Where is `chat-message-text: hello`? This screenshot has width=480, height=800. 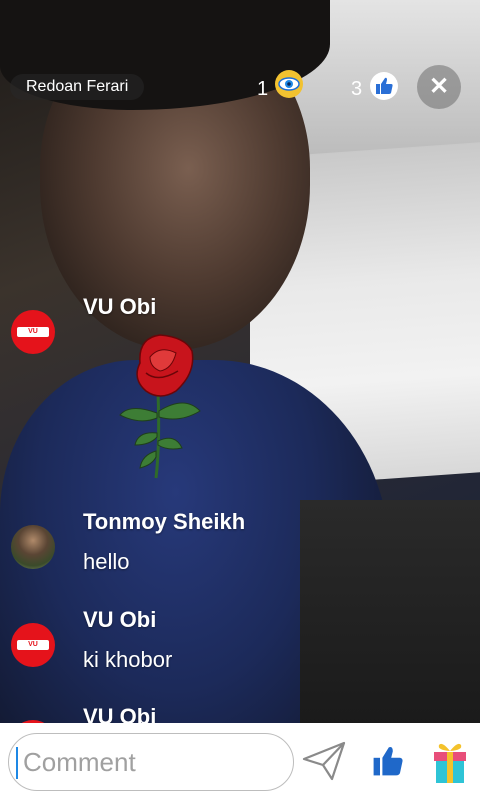 chat-message-text: hello is located at coordinates (106, 561).